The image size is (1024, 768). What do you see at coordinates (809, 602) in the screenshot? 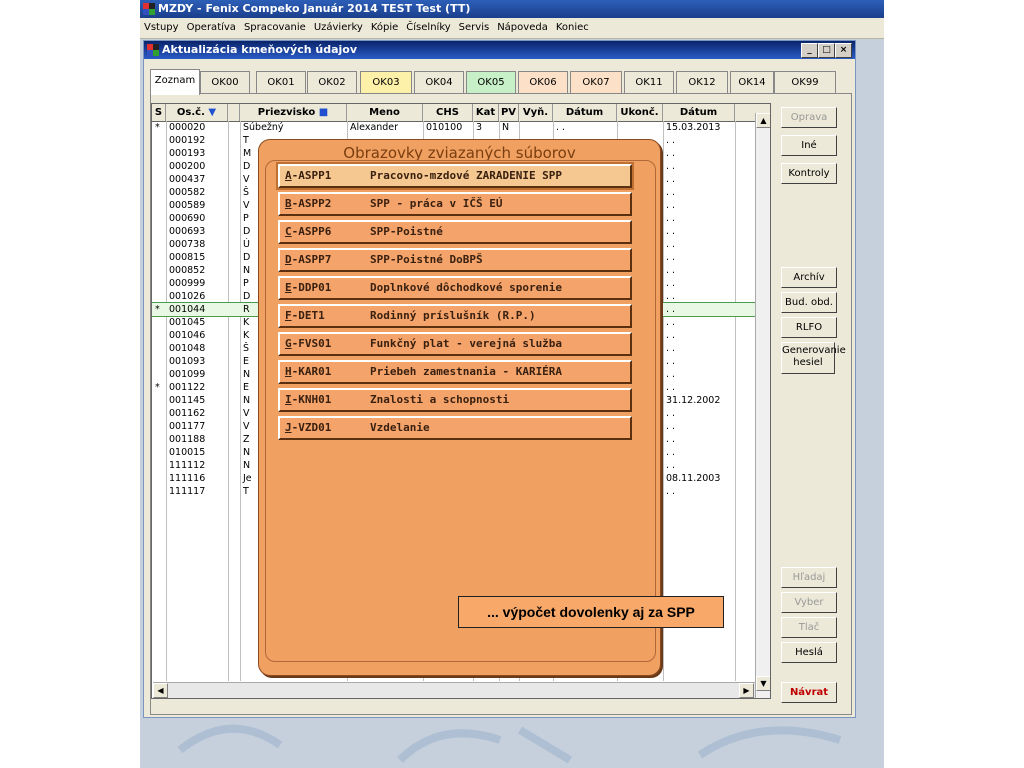
I see `side-button-vyber: Vyber` at bounding box center [809, 602].